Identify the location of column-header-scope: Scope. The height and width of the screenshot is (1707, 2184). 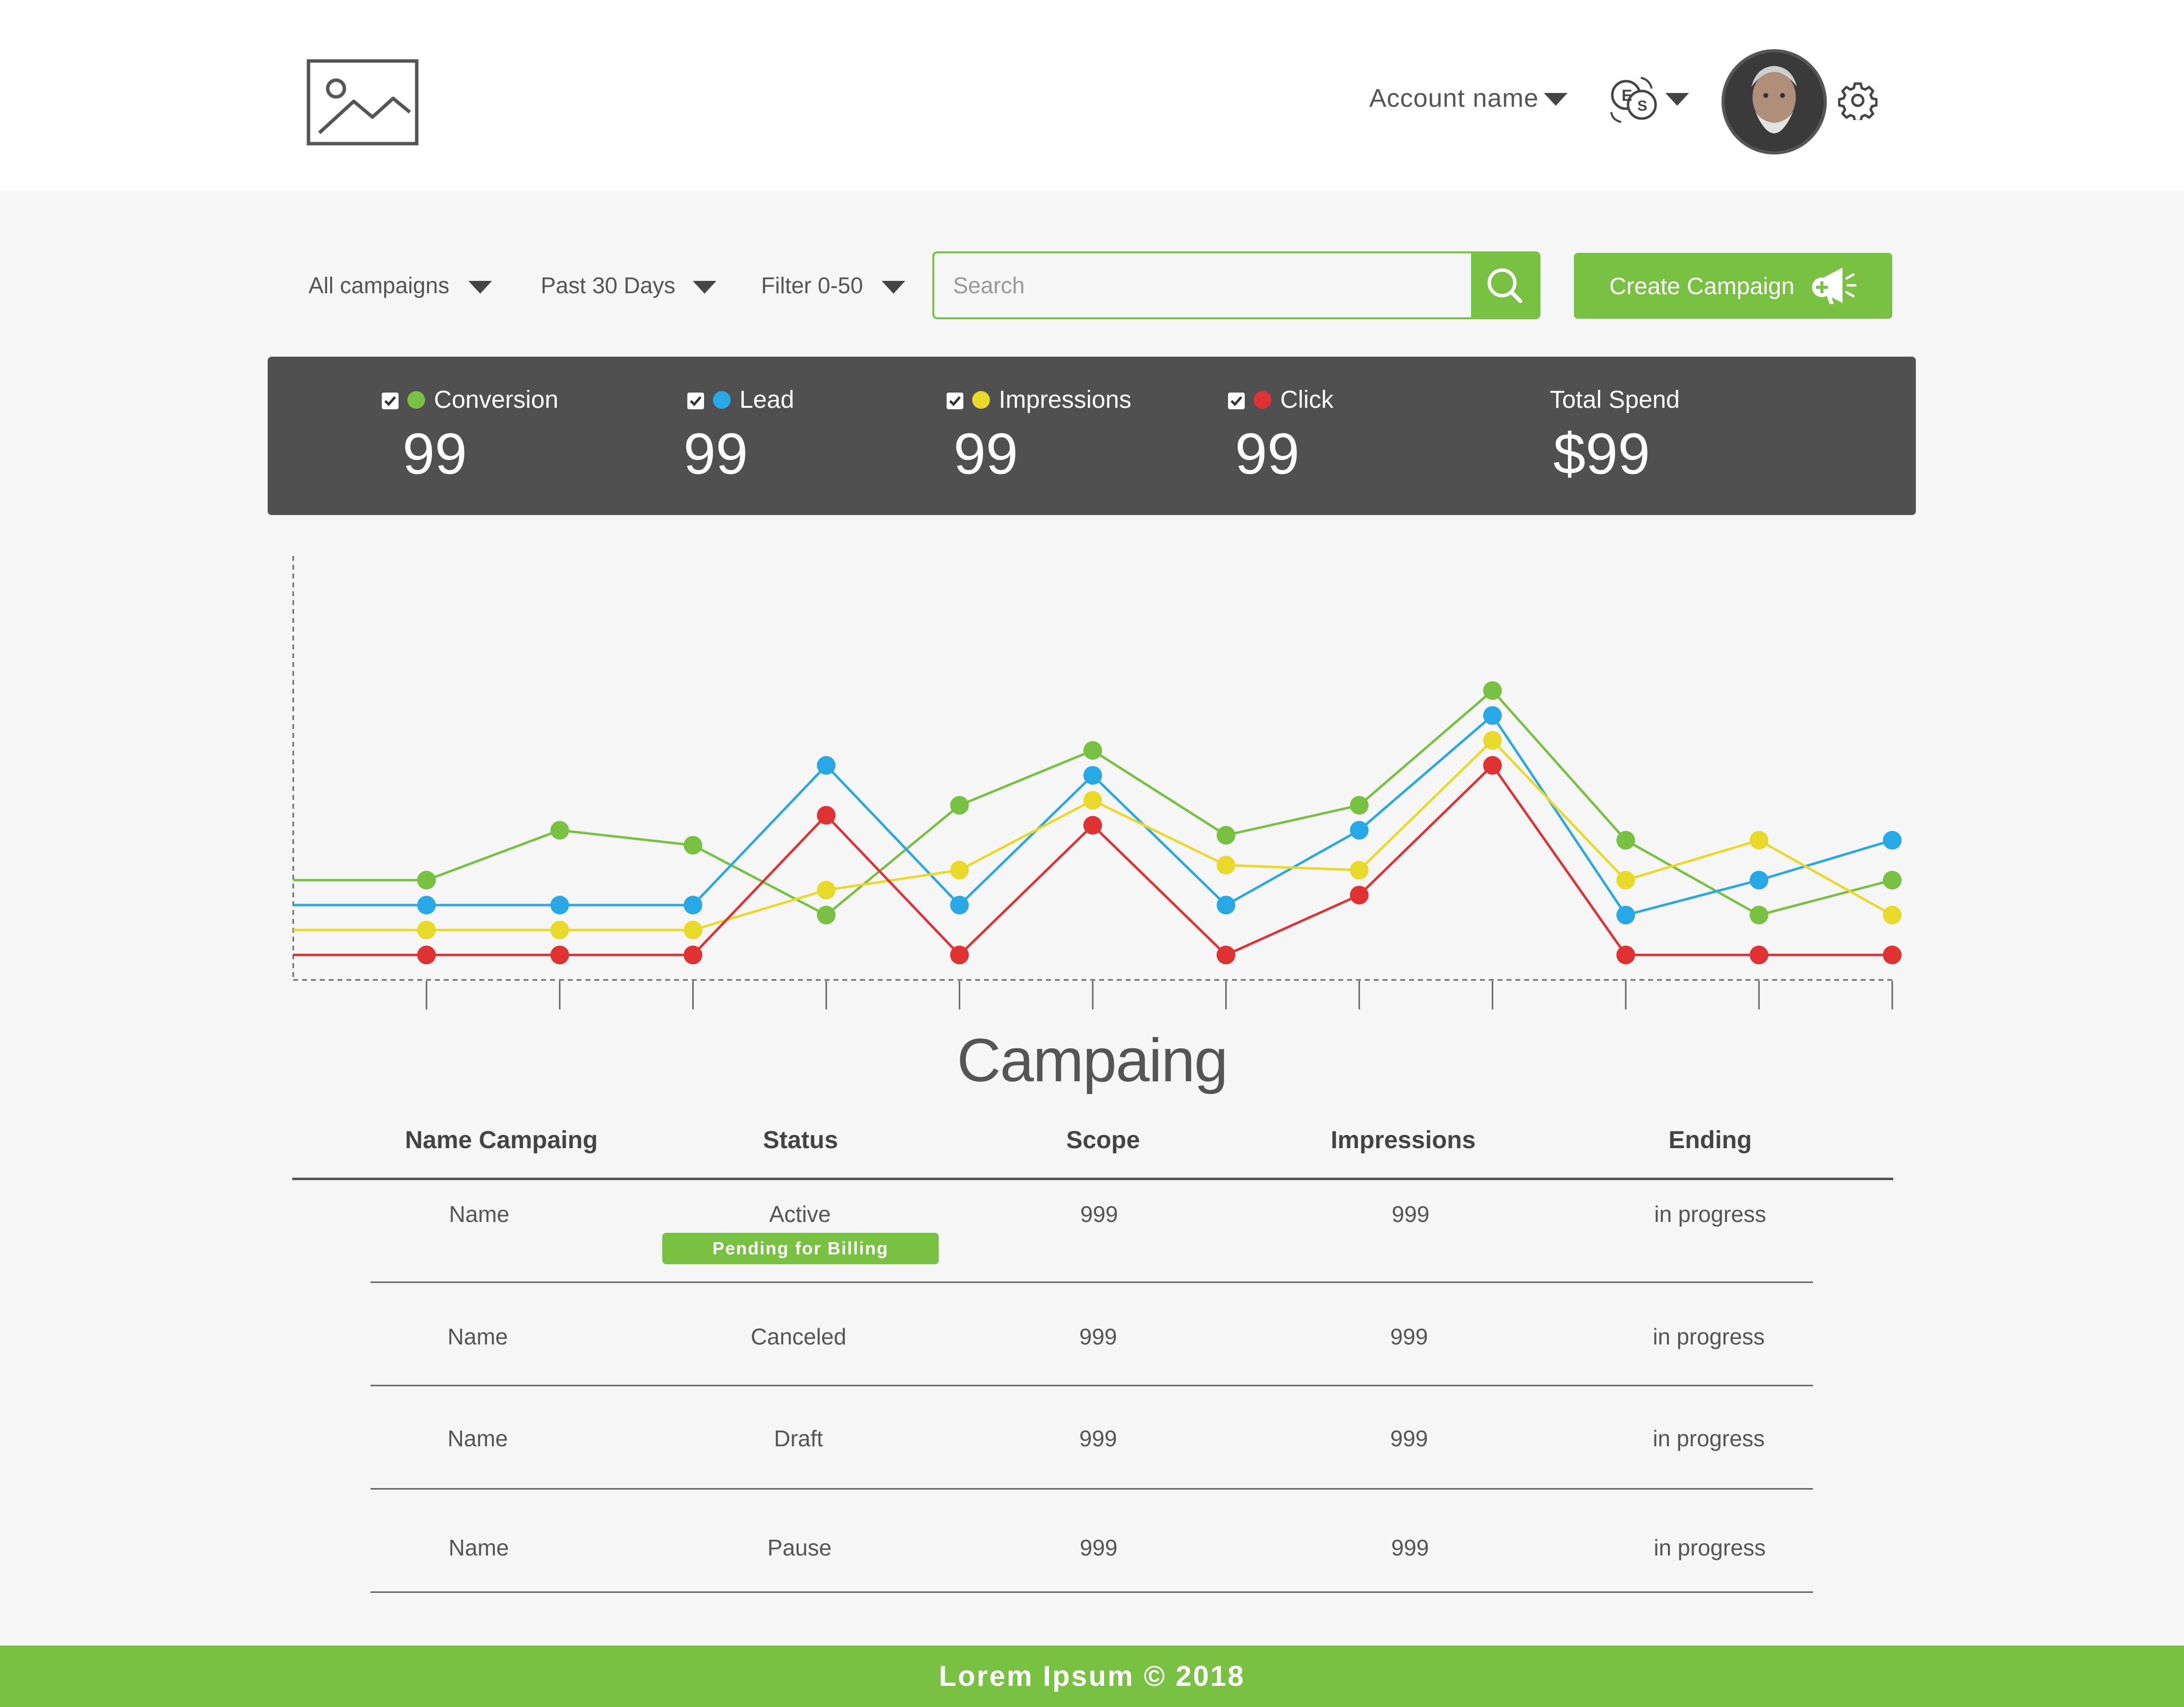
(1103, 1140).